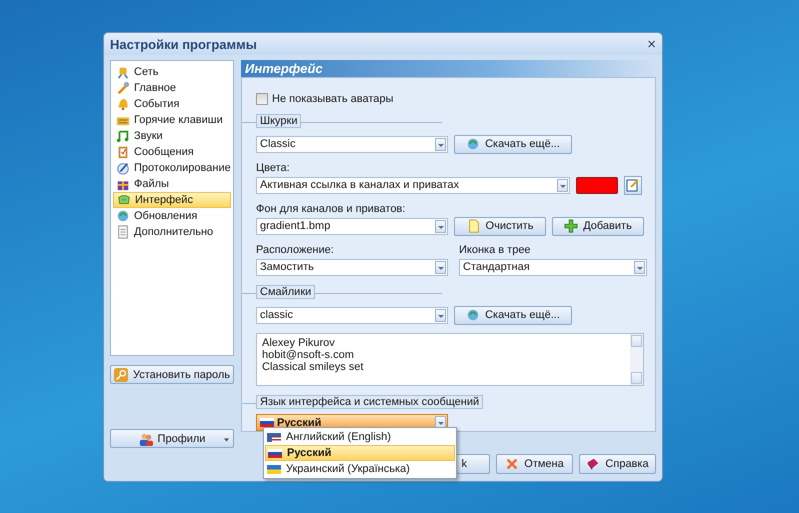 Image resolution: width=799 pixels, height=513 pixels. Describe the element at coordinates (123, 152) in the screenshot. I see `clipboard-icon` at that location.